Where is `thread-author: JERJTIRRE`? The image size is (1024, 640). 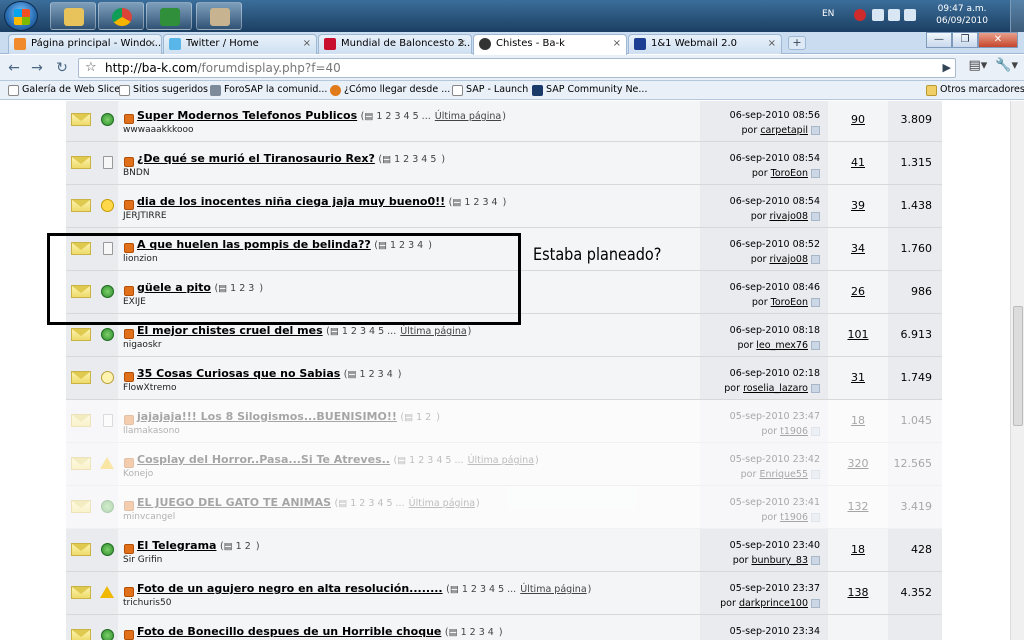
thread-author: JERJTIRRE is located at coordinates (145, 216).